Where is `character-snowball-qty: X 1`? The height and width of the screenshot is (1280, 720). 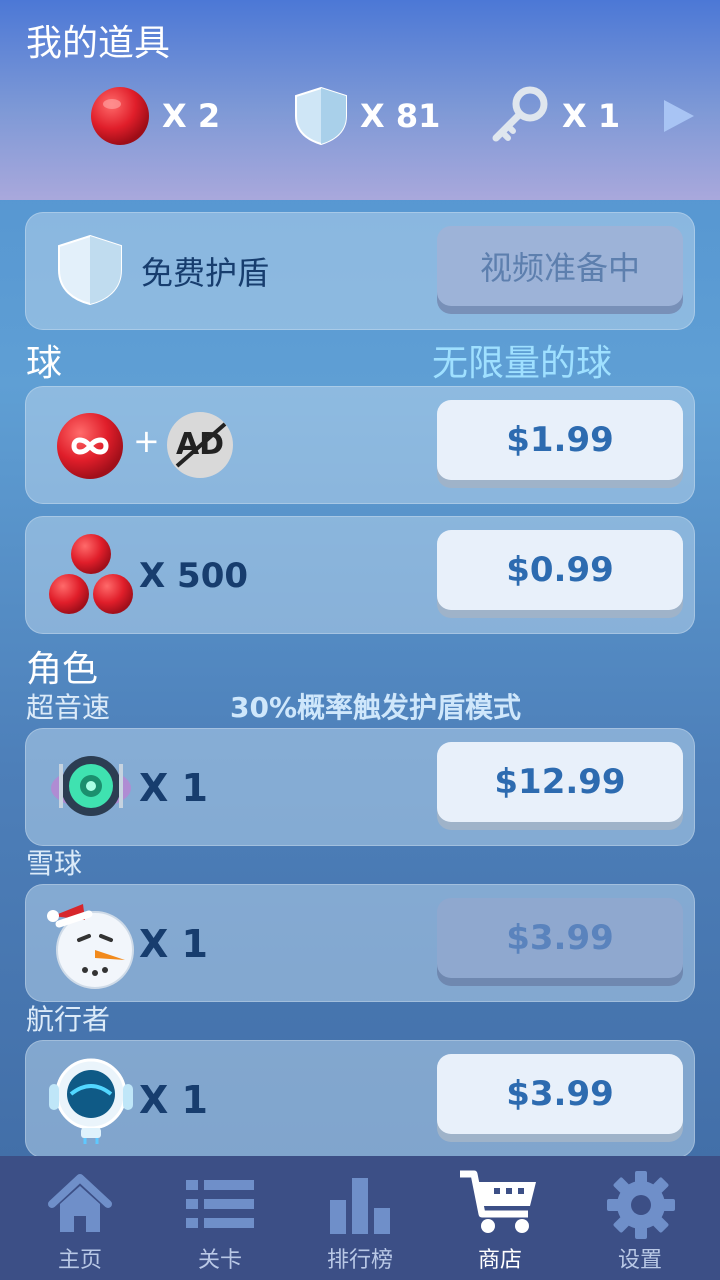
character-snowball-qty: X 1 is located at coordinates (173, 944).